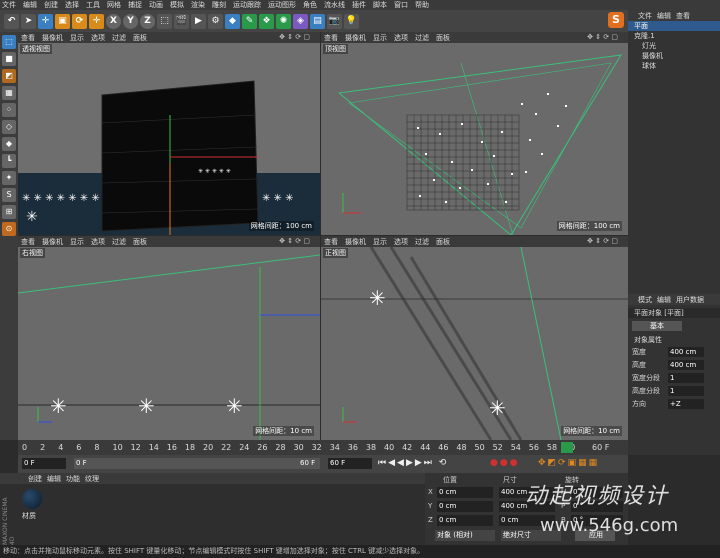  What do you see at coordinates (350, 463) in the screenshot?
I see `end-frame-field: 60 F` at bounding box center [350, 463].